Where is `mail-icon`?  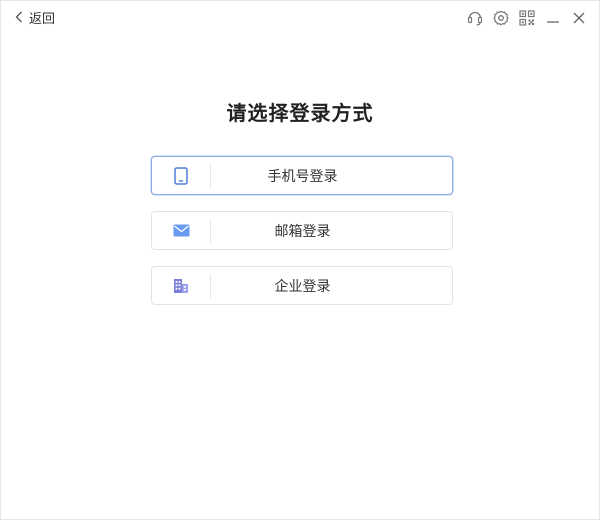
mail-icon is located at coordinates (181, 230).